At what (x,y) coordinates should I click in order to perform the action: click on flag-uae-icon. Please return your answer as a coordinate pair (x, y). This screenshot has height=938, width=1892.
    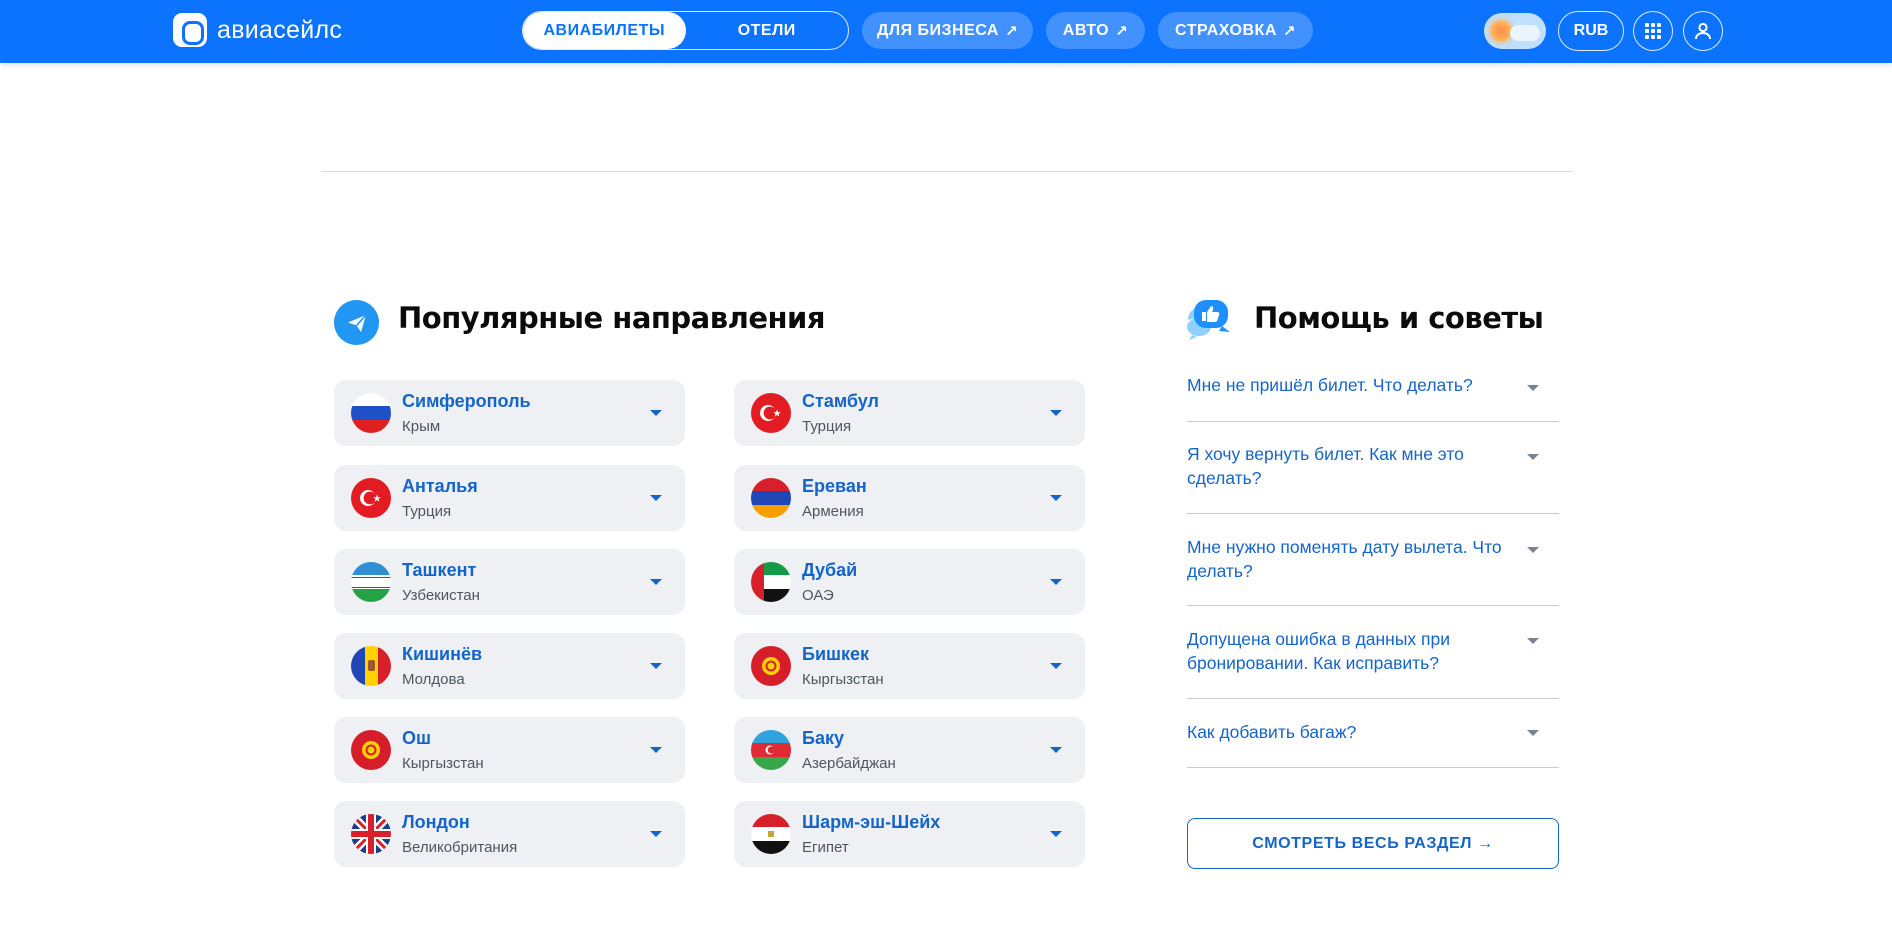
    Looking at the image, I should click on (771, 582).